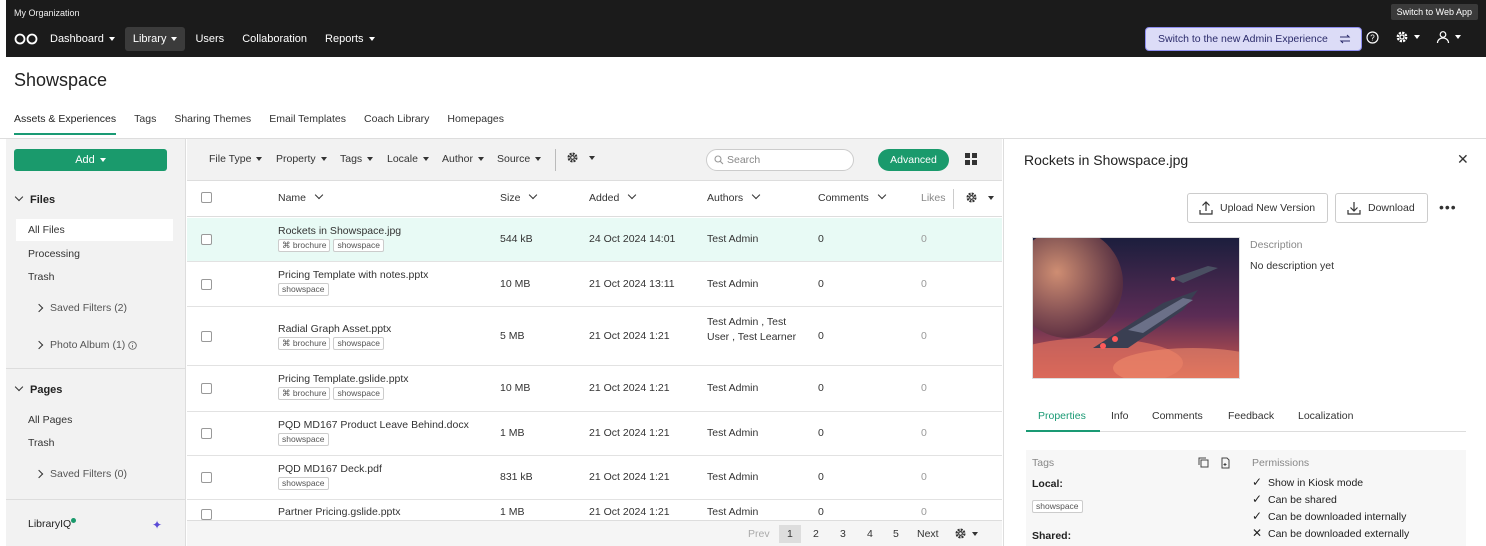  I want to click on search-input: Search, so click(780, 160).